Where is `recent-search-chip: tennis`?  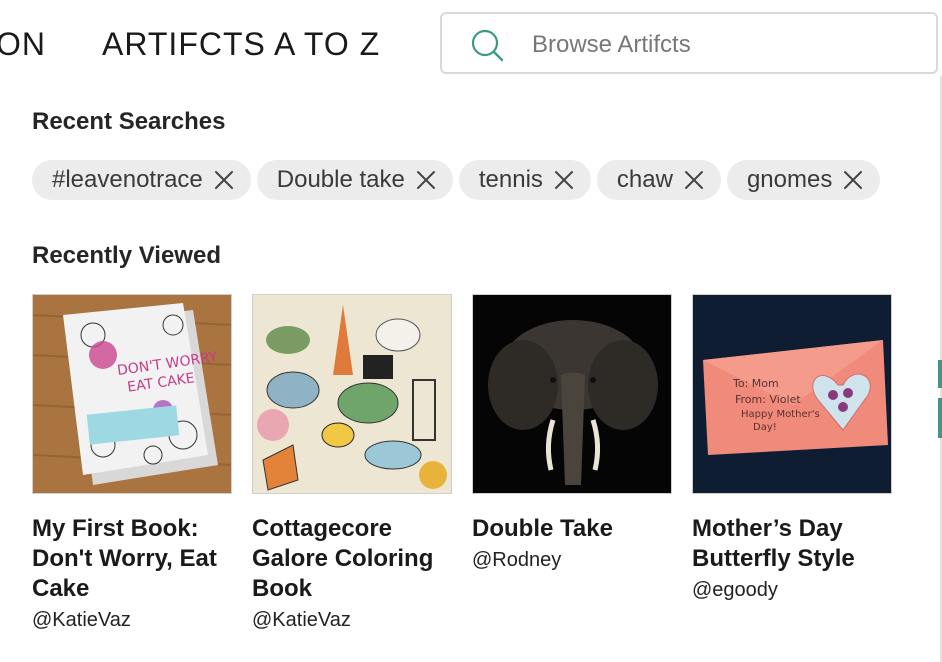
recent-search-chip: tennis is located at coordinates (524, 180).